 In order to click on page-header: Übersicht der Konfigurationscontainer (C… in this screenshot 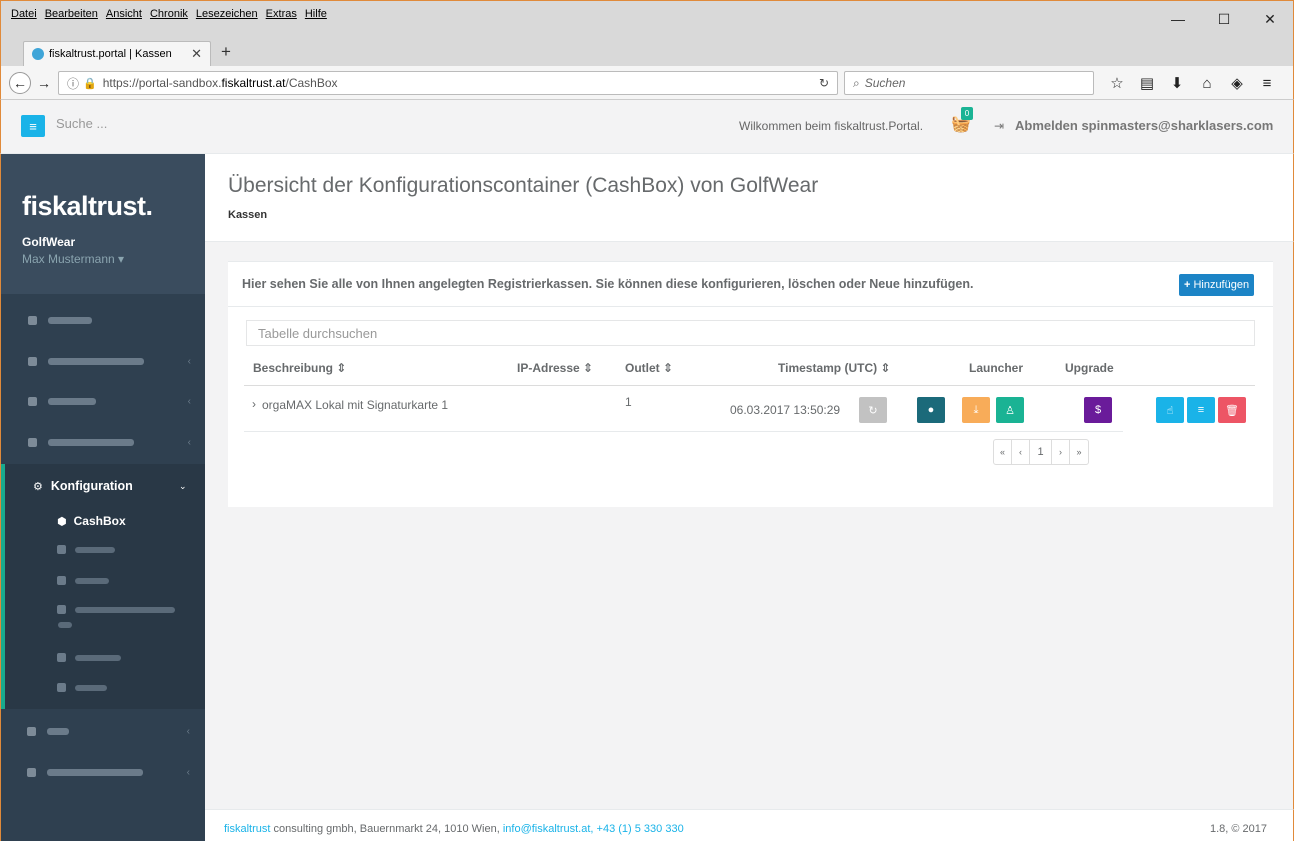, I will do `click(749, 198)`.